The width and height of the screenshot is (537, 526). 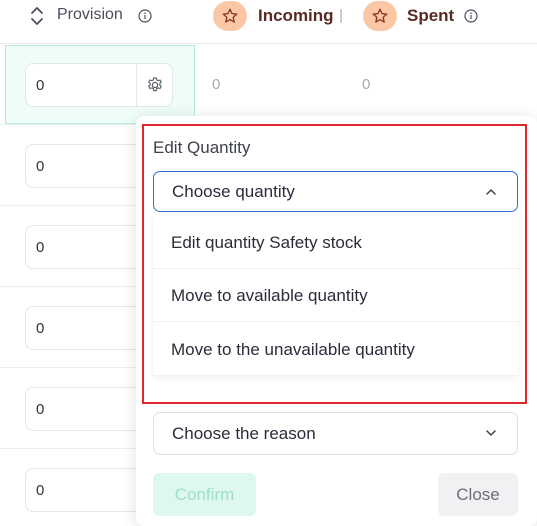 What do you see at coordinates (204, 494) in the screenshot?
I see `confirm-button: Confirm` at bounding box center [204, 494].